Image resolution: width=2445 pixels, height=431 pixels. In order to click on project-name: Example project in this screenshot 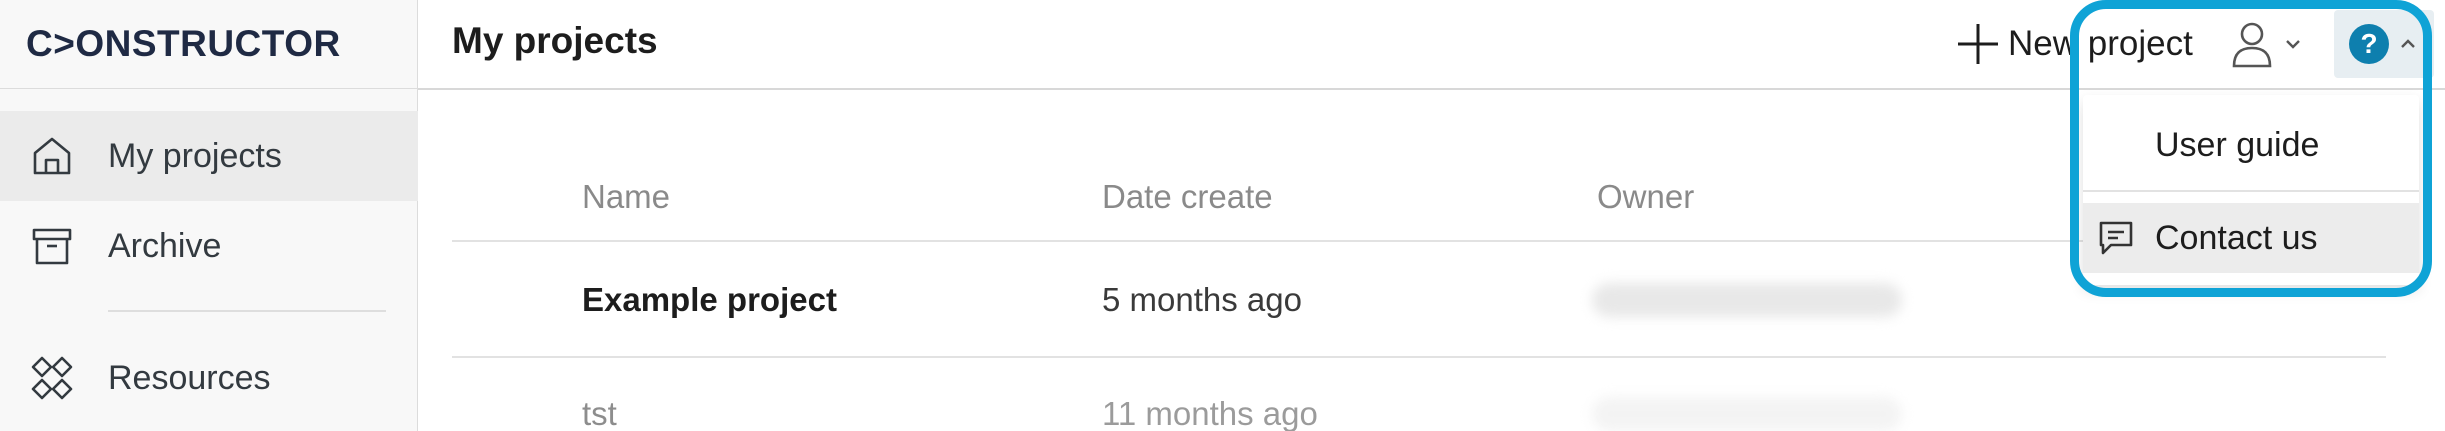, I will do `click(709, 300)`.